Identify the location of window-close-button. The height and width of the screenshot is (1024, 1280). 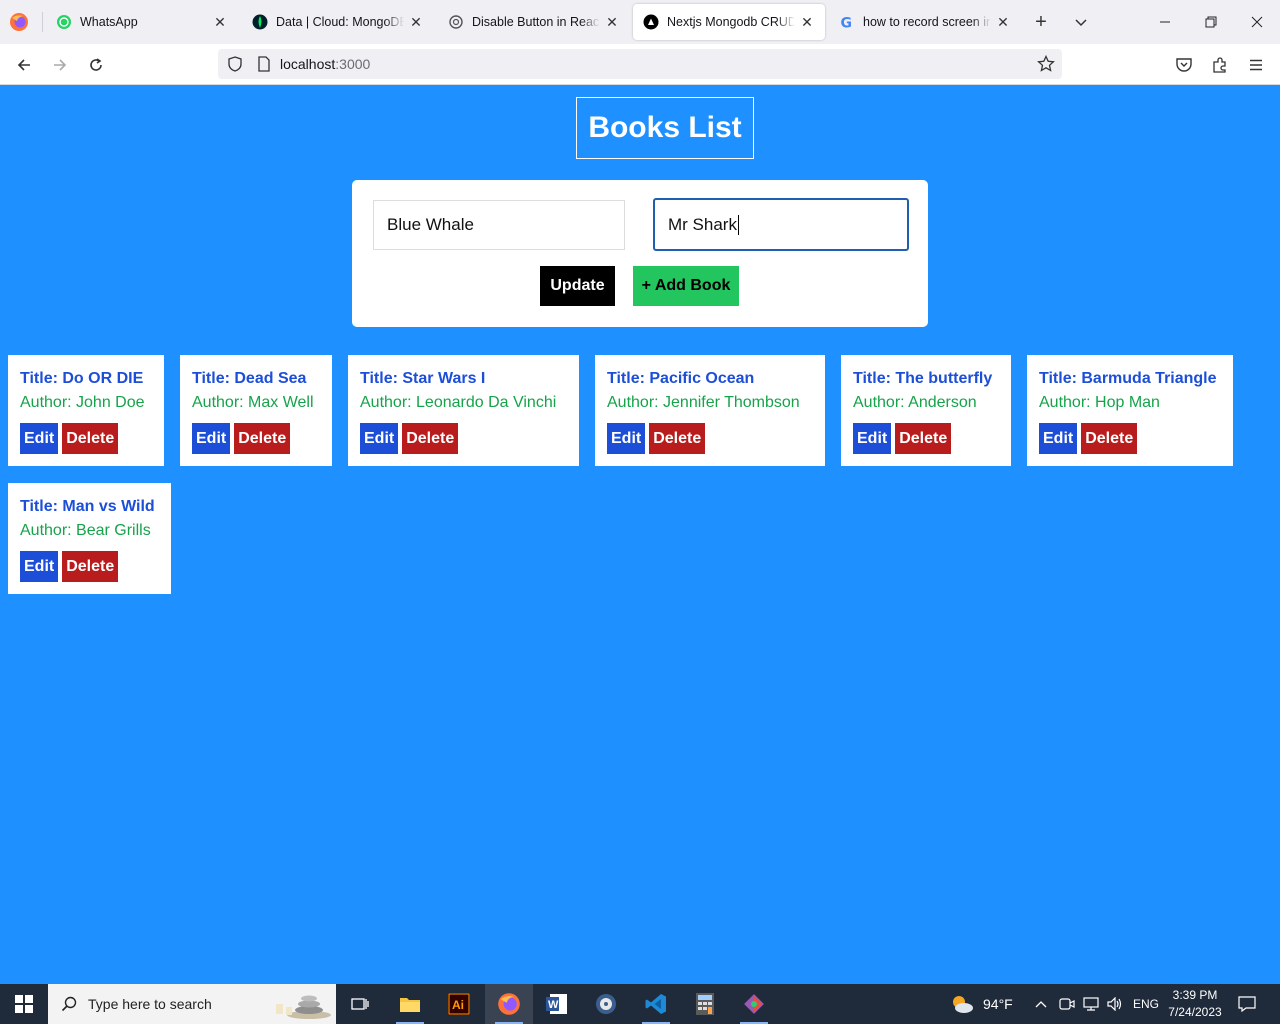
(1257, 22).